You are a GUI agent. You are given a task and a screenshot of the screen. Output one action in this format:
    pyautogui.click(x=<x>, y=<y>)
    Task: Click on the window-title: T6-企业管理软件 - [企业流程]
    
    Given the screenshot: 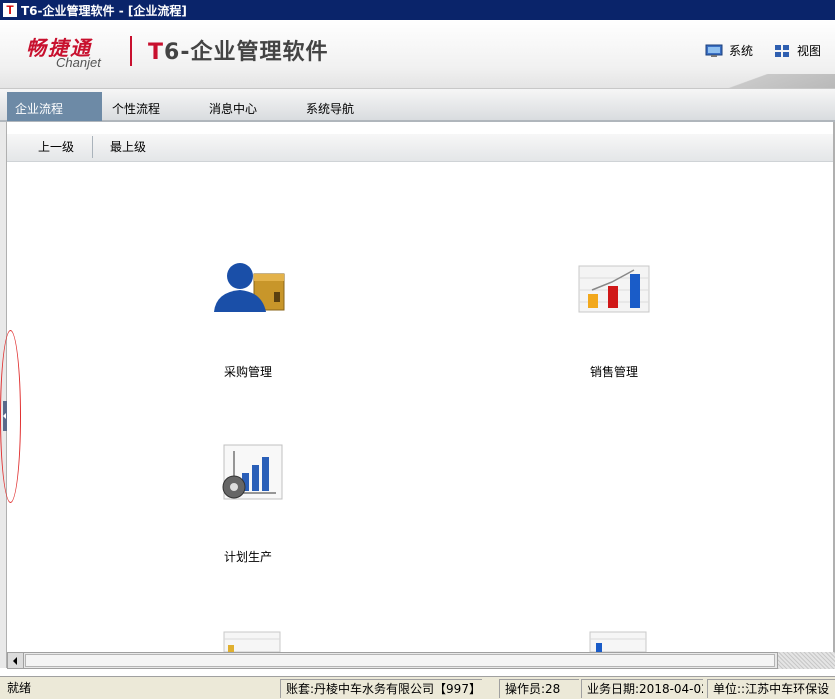 What is the action you would take?
    pyautogui.click(x=104, y=10)
    